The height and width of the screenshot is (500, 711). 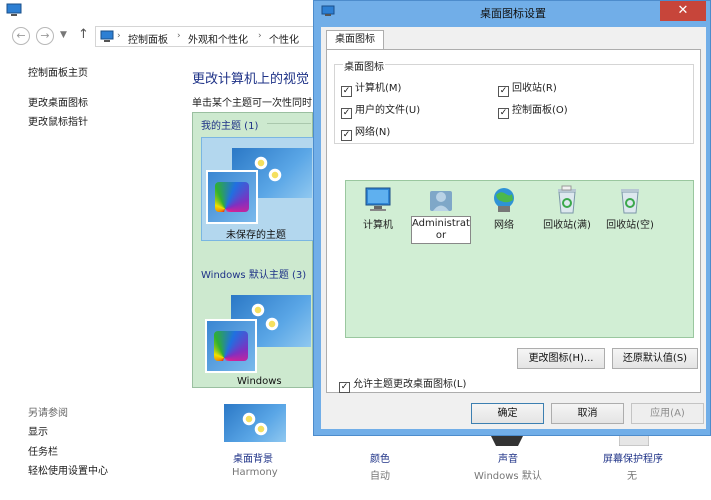 I want to click on recycle-bin-full-icon, so click(x=567, y=199).